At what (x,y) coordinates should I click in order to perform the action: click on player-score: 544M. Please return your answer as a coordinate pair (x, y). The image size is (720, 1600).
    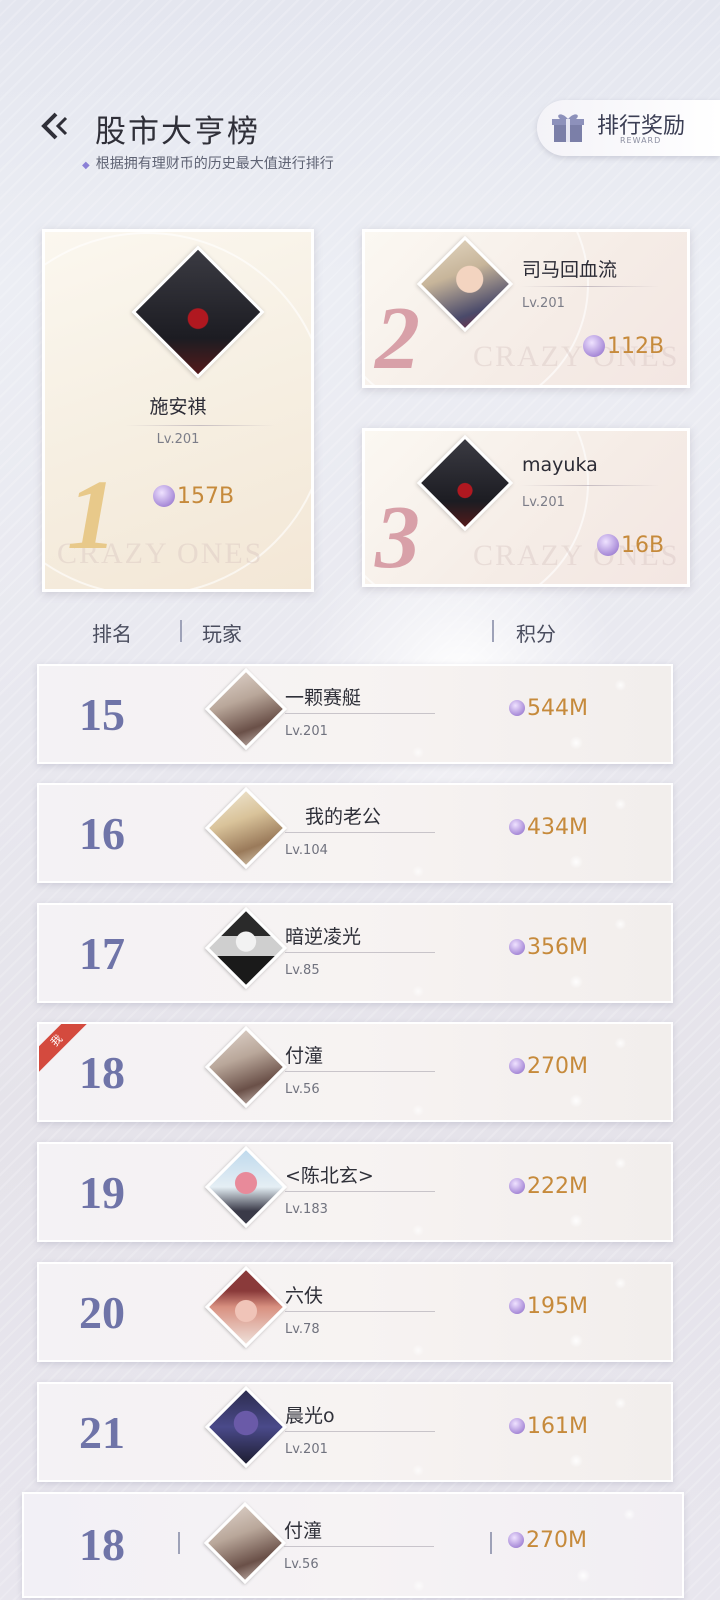
    Looking at the image, I should click on (548, 708).